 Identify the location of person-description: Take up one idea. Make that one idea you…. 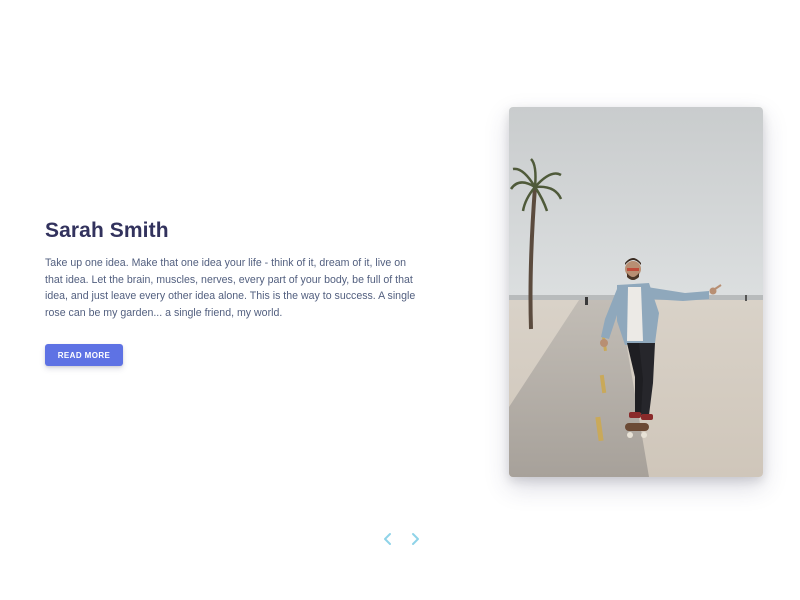
(230, 288).